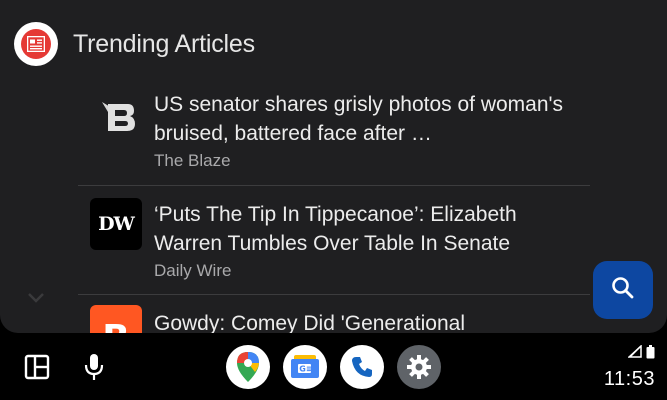  I want to click on logo-text: DW, so click(116, 224).